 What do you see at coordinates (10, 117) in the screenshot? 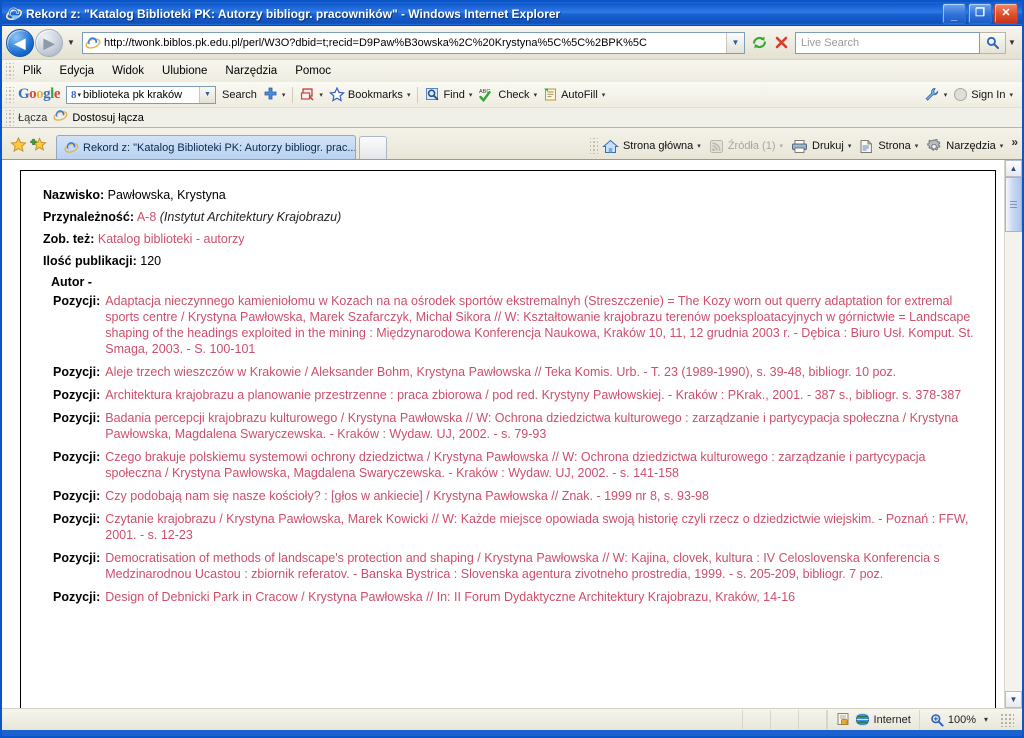
I see `links-bar-grip-handle` at bounding box center [10, 117].